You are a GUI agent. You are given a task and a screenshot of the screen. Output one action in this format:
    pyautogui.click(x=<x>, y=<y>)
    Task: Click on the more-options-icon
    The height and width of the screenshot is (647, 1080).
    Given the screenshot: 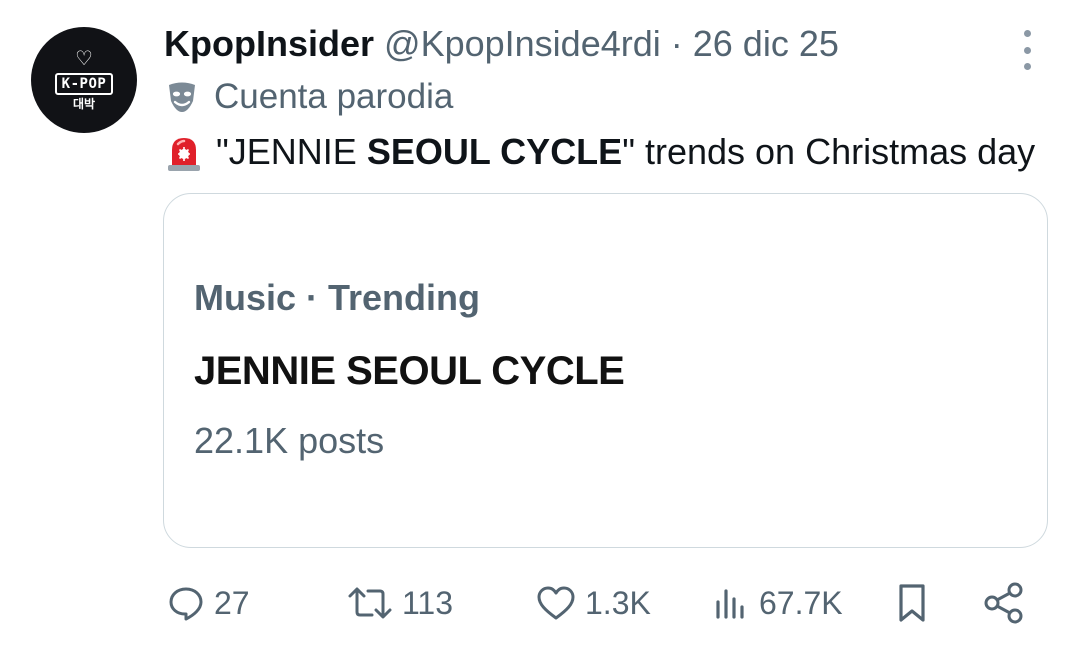 What is the action you would take?
    pyautogui.click(x=1027, y=50)
    